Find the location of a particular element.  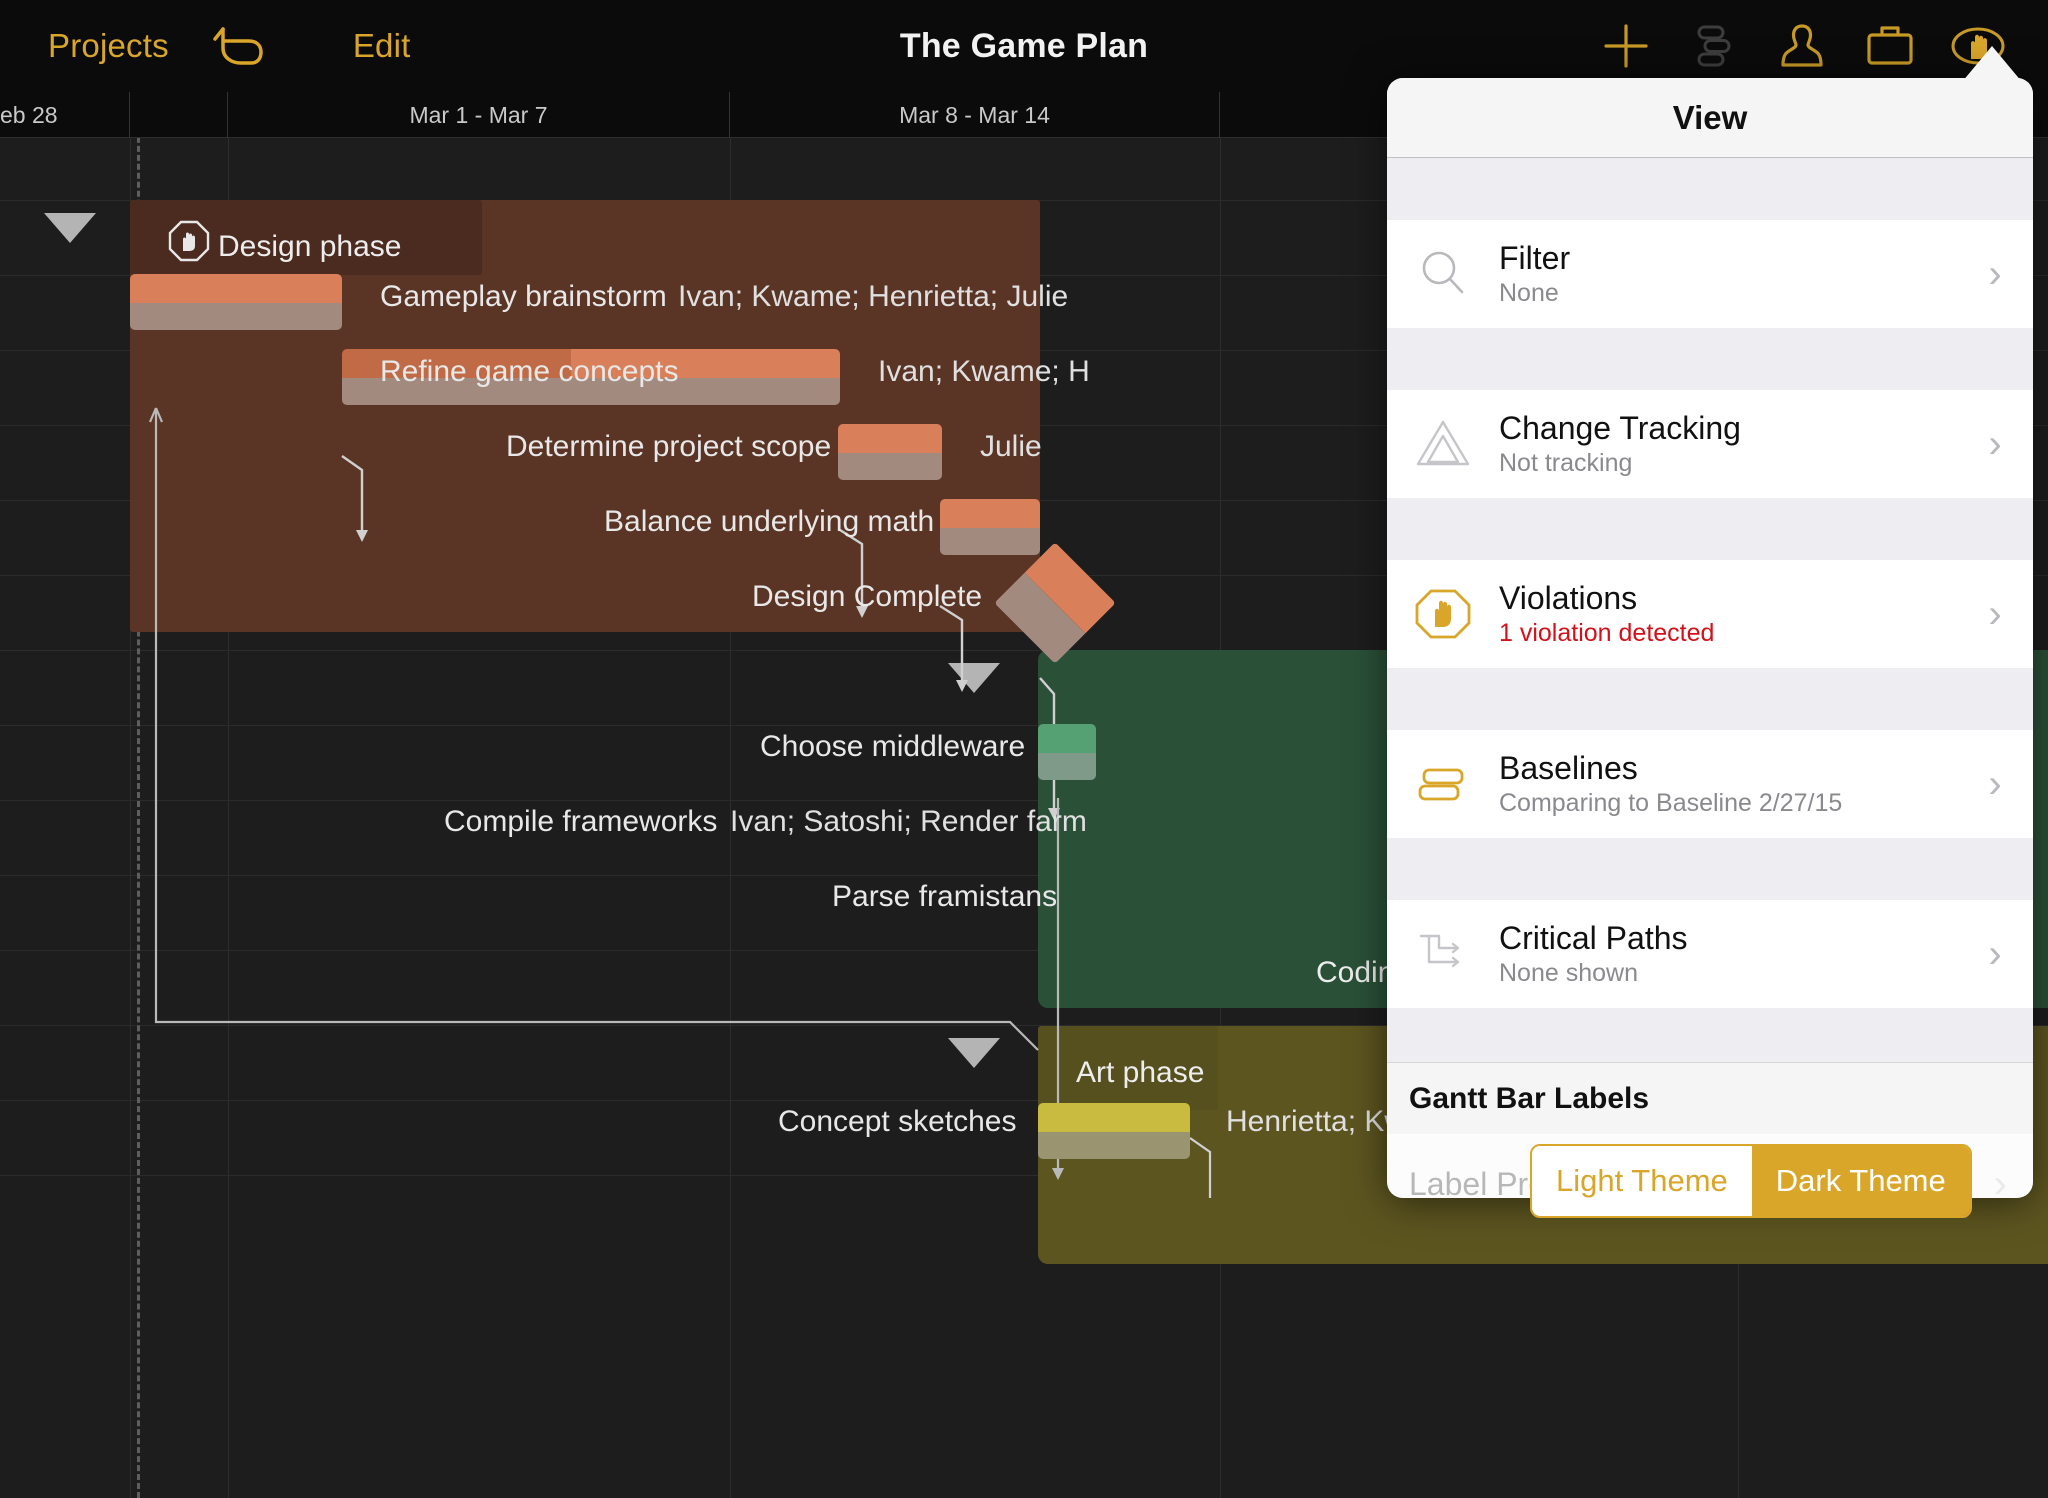

task-label-compile-frameworks: Compile frameworks is located at coordinates (581, 821).